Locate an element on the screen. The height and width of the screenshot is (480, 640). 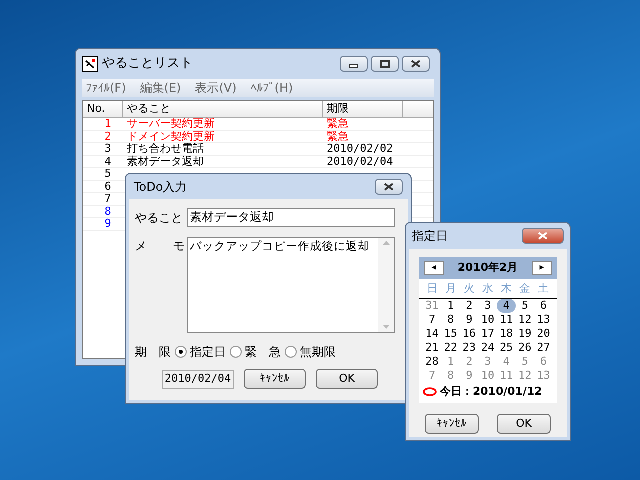
weekday-label: 土 is located at coordinates (543, 289).